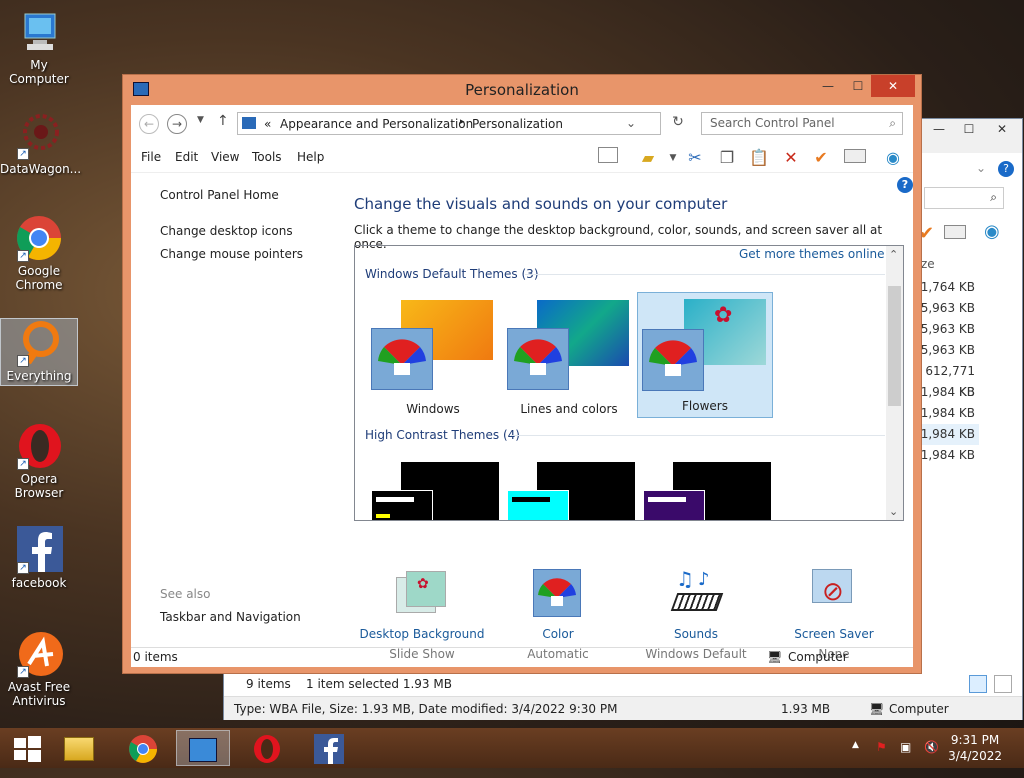 The height and width of the screenshot is (778, 1024). What do you see at coordinates (696, 595) in the screenshot?
I see `sounds-icon: ♫ ♪` at bounding box center [696, 595].